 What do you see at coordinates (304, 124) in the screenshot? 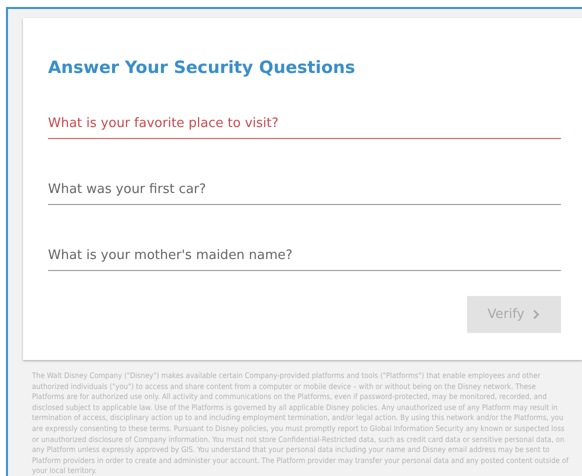
I see `answer-field: What is your favorite place to visit?` at bounding box center [304, 124].